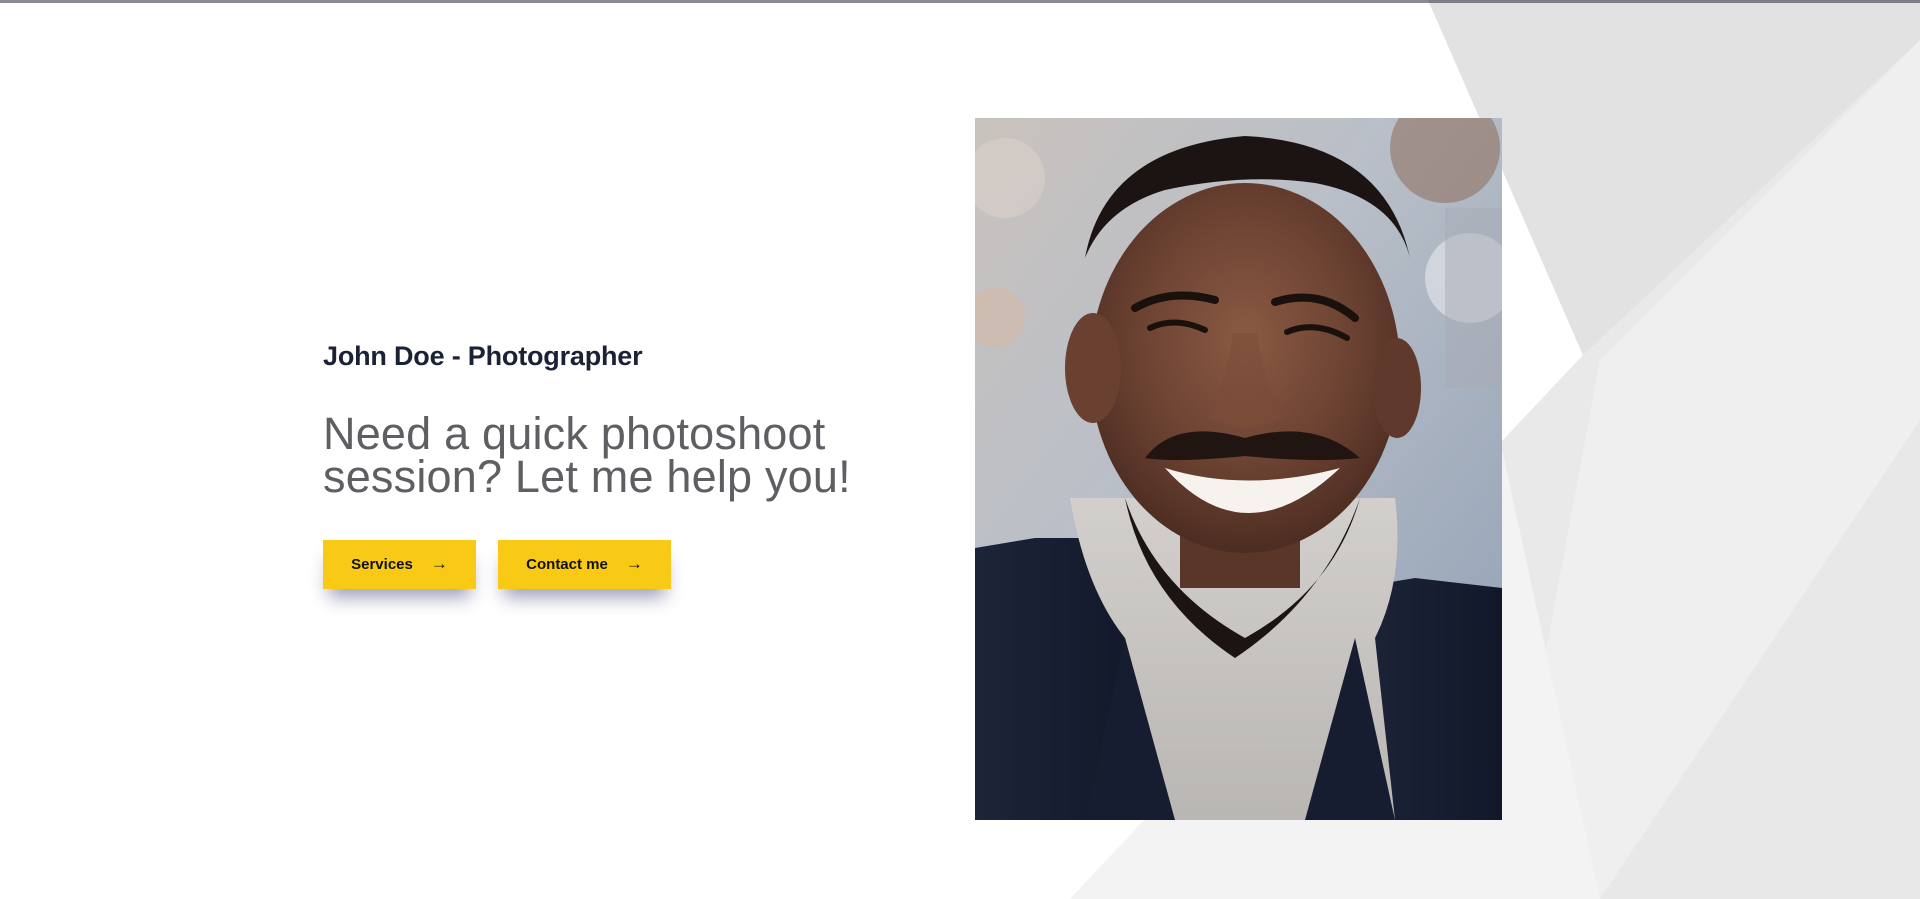 The width and height of the screenshot is (1920, 899). I want to click on contact-me-button-label: Contact me, so click(567, 565).